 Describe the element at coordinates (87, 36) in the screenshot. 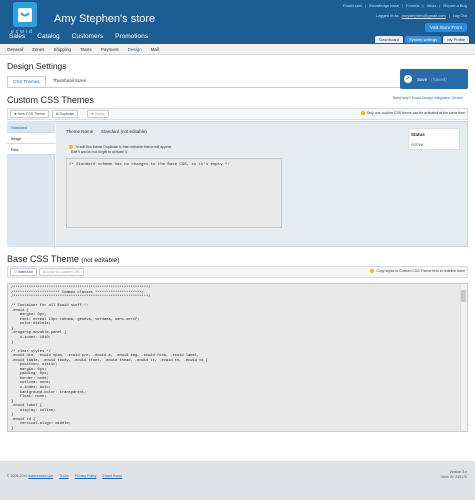

I see `nav-customers: Customers` at that location.